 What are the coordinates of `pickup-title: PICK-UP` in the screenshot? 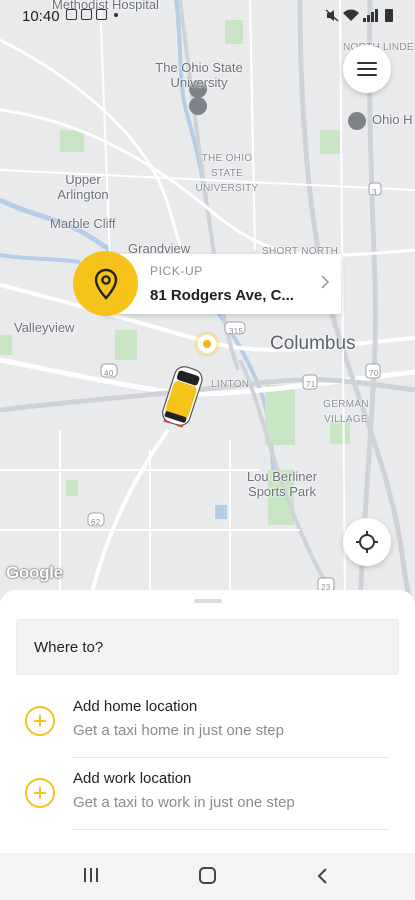 It's located at (176, 271).